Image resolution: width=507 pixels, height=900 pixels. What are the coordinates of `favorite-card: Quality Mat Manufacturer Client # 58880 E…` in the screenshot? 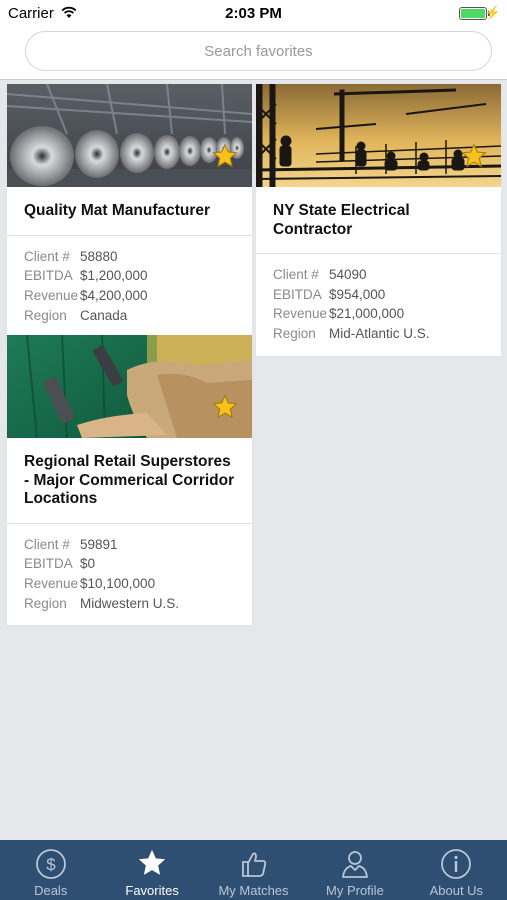 It's located at (129, 211).